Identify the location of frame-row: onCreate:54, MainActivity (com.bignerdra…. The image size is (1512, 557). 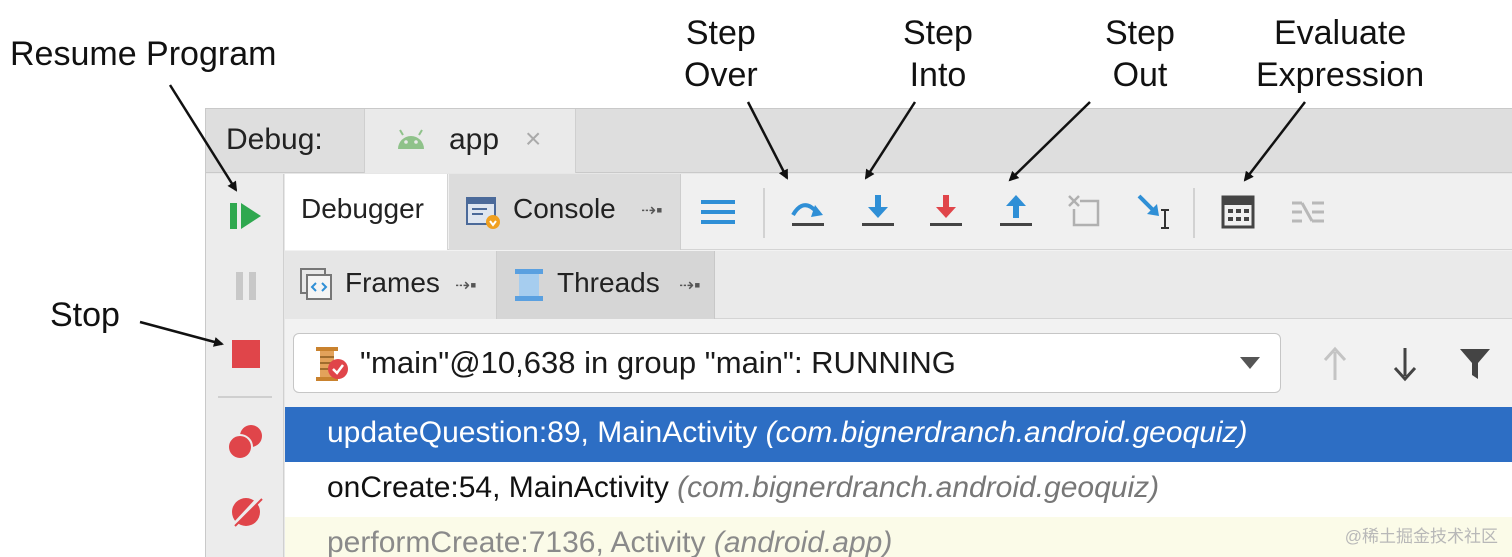
(898, 489).